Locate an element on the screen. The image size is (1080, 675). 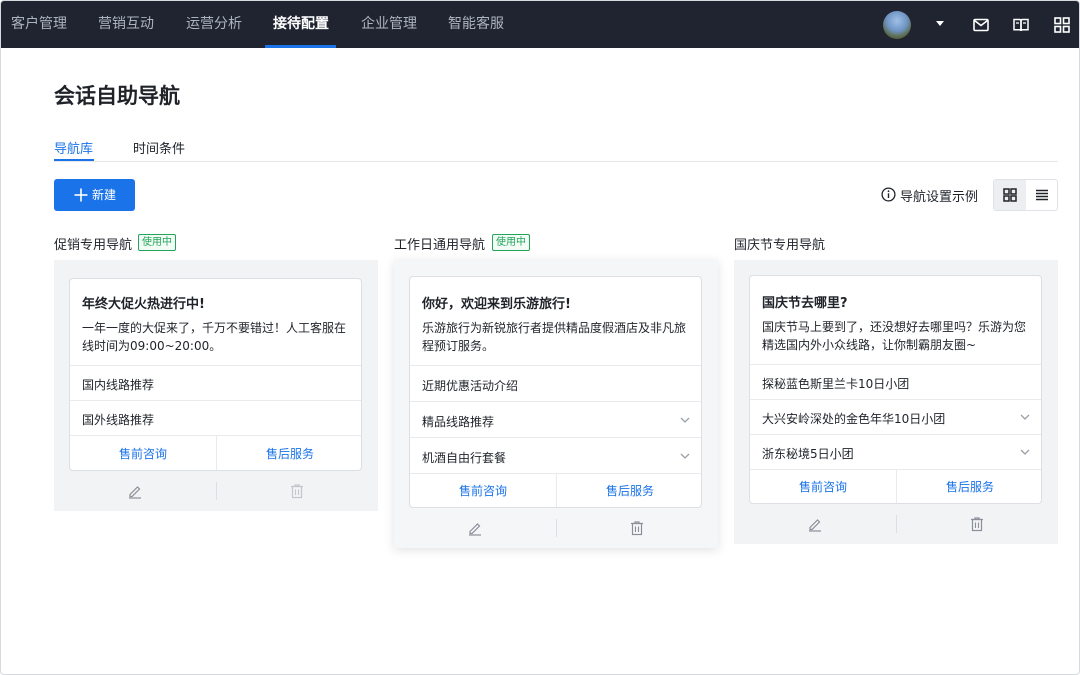
card-heading: 你好，欢迎来到乐游旅行! is located at coordinates (496, 304).